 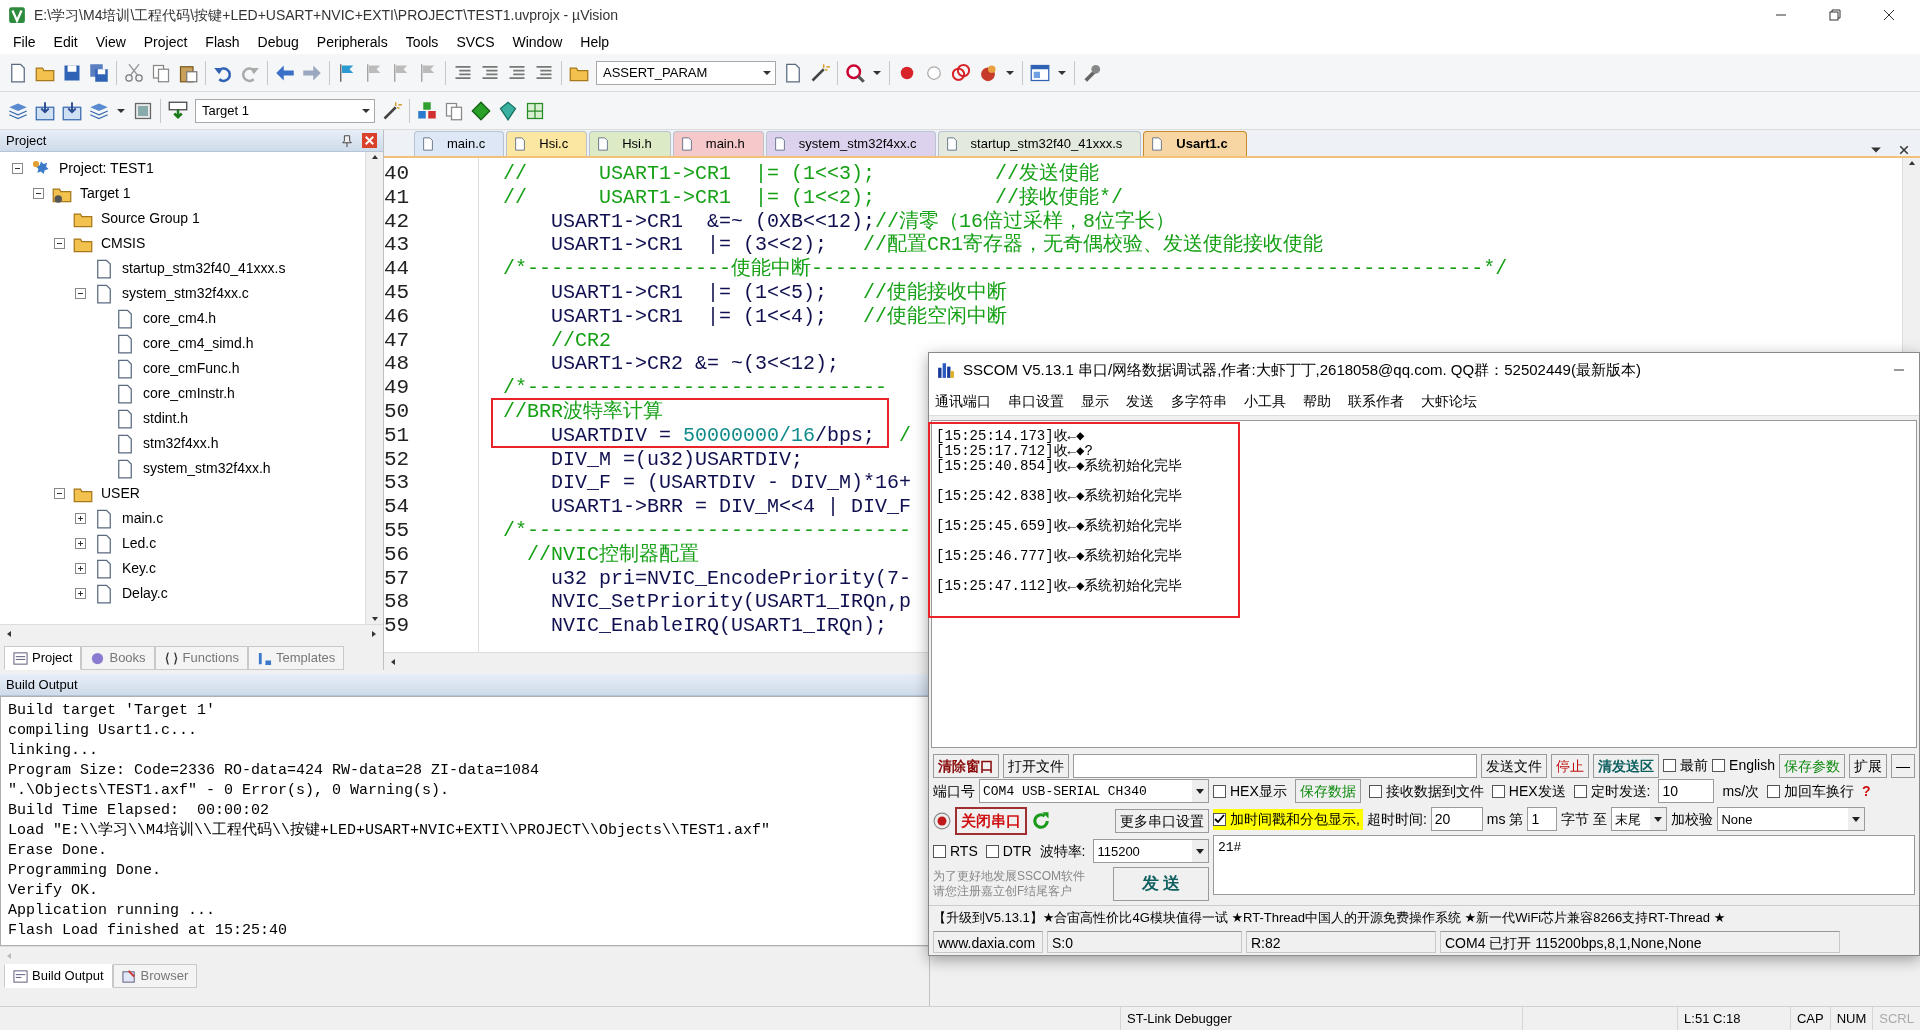 What do you see at coordinates (686, 72) in the screenshot?
I see `find-dropdown: ASSERT_PARAM` at bounding box center [686, 72].